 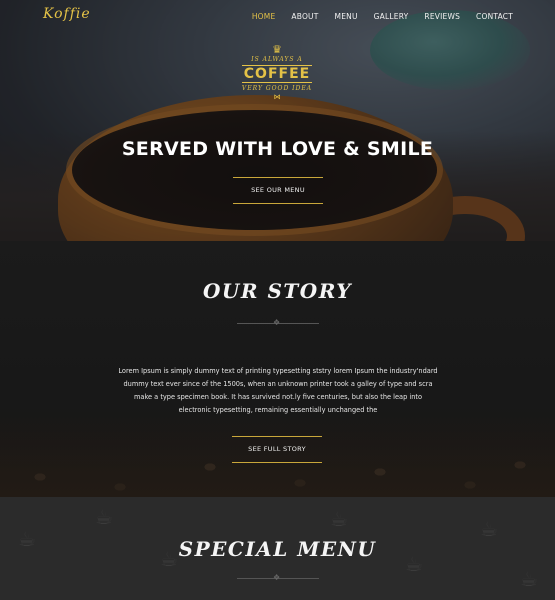 I want to click on nav-item-home: HOME, so click(x=264, y=16).